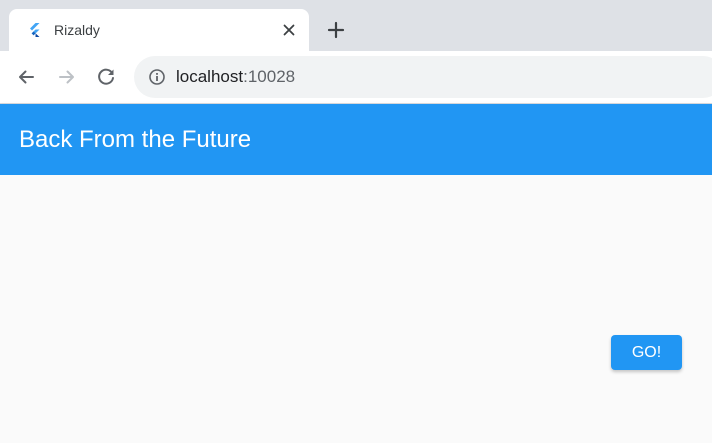  What do you see at coordinates (67, 77) in the screenshot?
I see `forward-arrow-icon` at bounding box center [67, 77].